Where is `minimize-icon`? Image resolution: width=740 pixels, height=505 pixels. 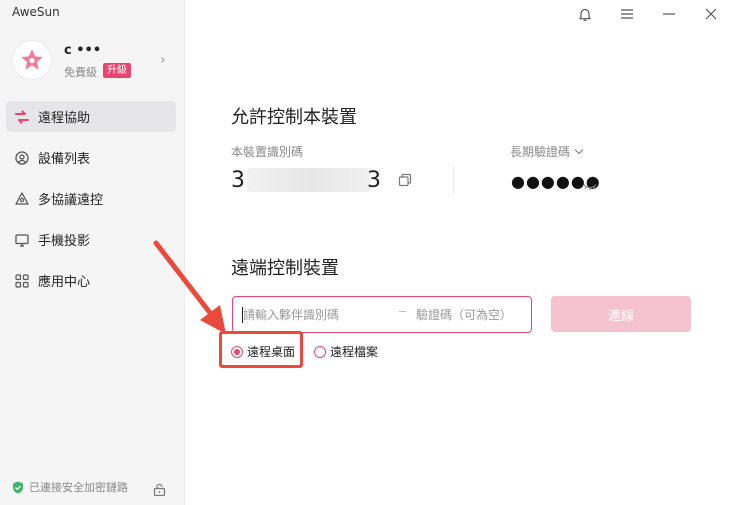 minimize-icon is located at coordinates (669, 14).